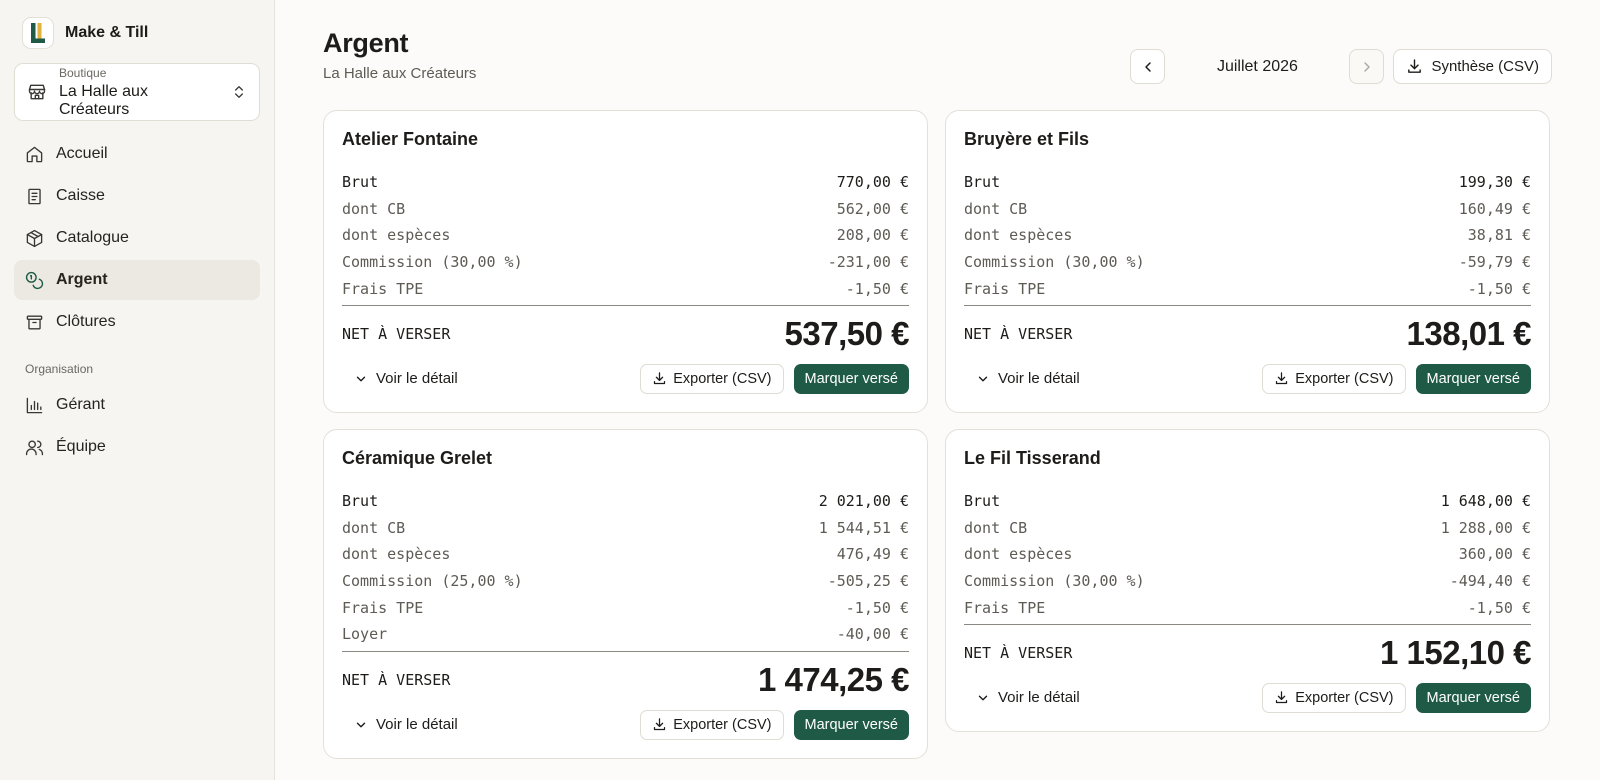 The image size is (1600, 780). What do you see at coordinates (92, 237) in the screenshot?
I see `nav-item-label: Catalogue` at bounding box center [92, 237].